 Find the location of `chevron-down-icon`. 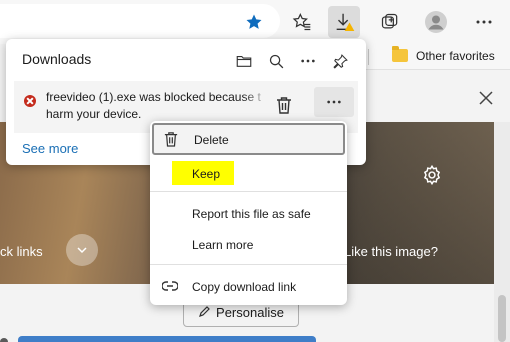

chevron-down-icon is located at coordinates (82, 250).